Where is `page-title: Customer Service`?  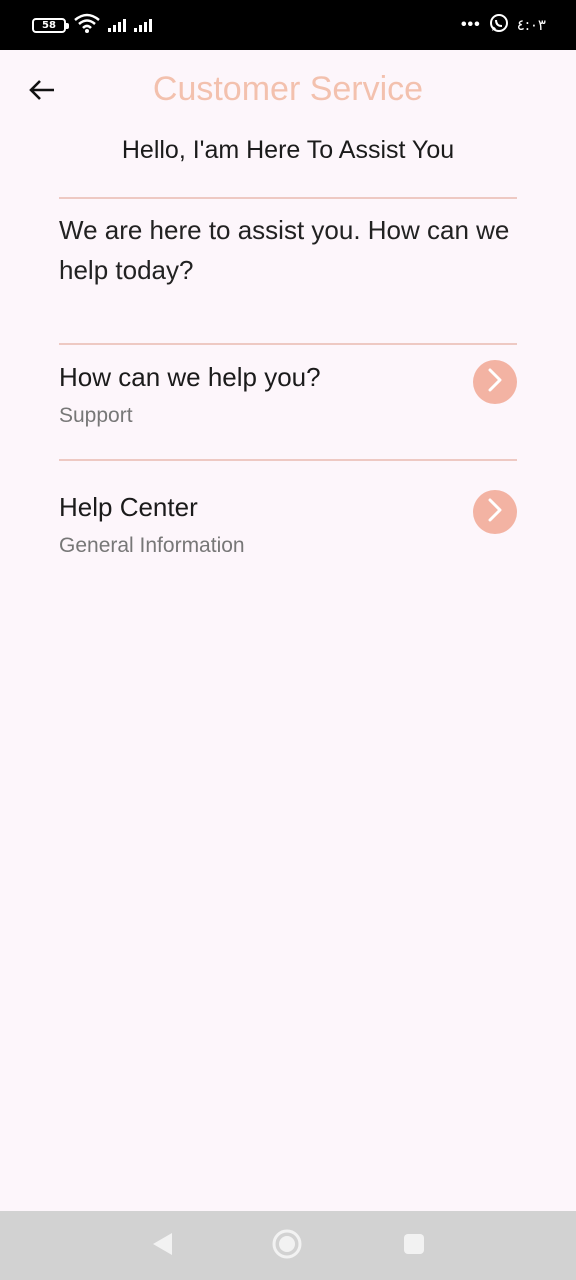 page-title: Customer Service is located at coordinates (288, 89).